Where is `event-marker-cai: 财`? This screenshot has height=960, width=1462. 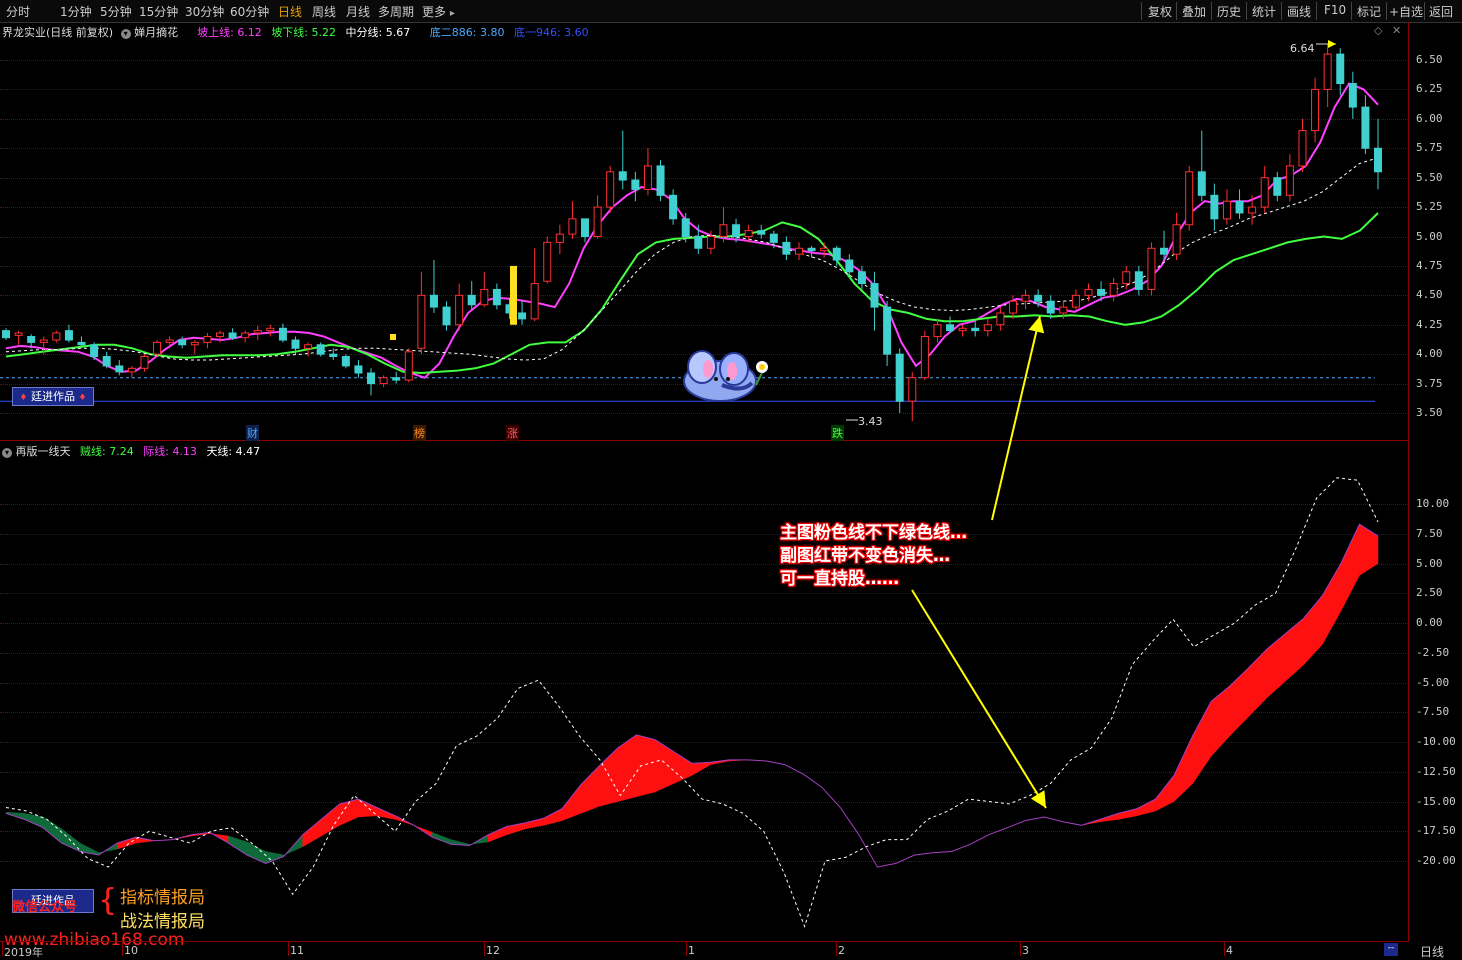 event-marker-cai: 财 is located at coordinates (252, 433).